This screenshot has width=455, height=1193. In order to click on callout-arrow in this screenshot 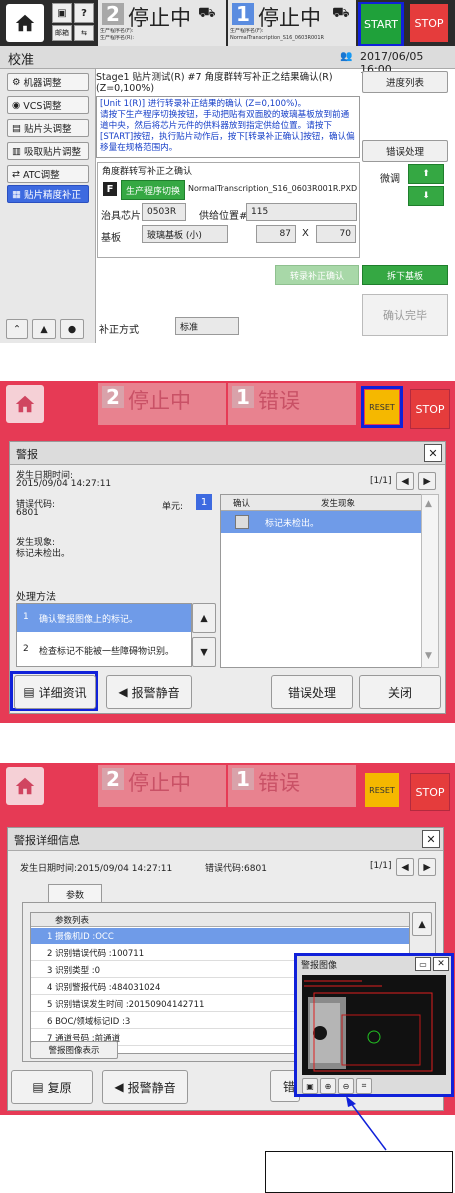, I will do `click(366, 1123)`.